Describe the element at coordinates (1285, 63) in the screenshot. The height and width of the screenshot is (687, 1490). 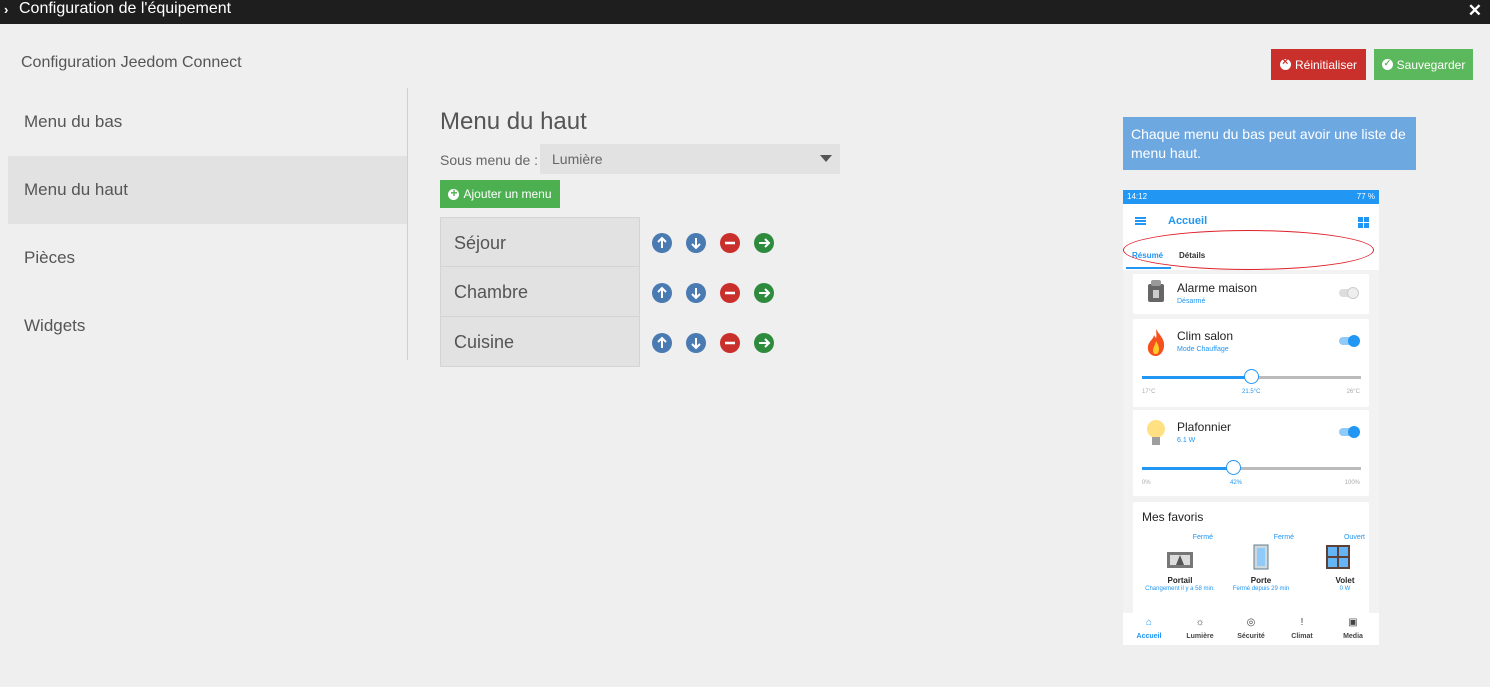
I see `times-circle-icon` at that location.